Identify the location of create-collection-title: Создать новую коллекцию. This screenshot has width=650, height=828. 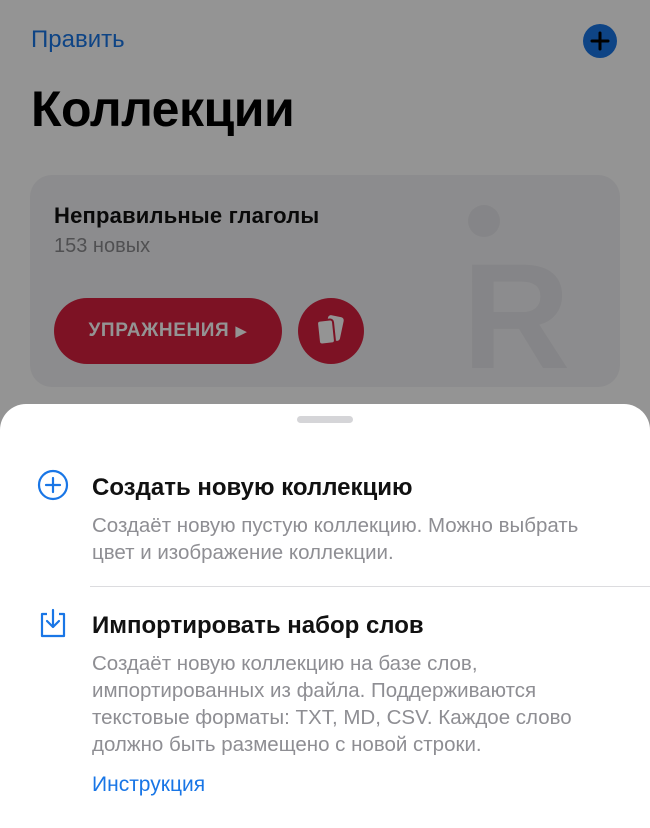
(252, 487).